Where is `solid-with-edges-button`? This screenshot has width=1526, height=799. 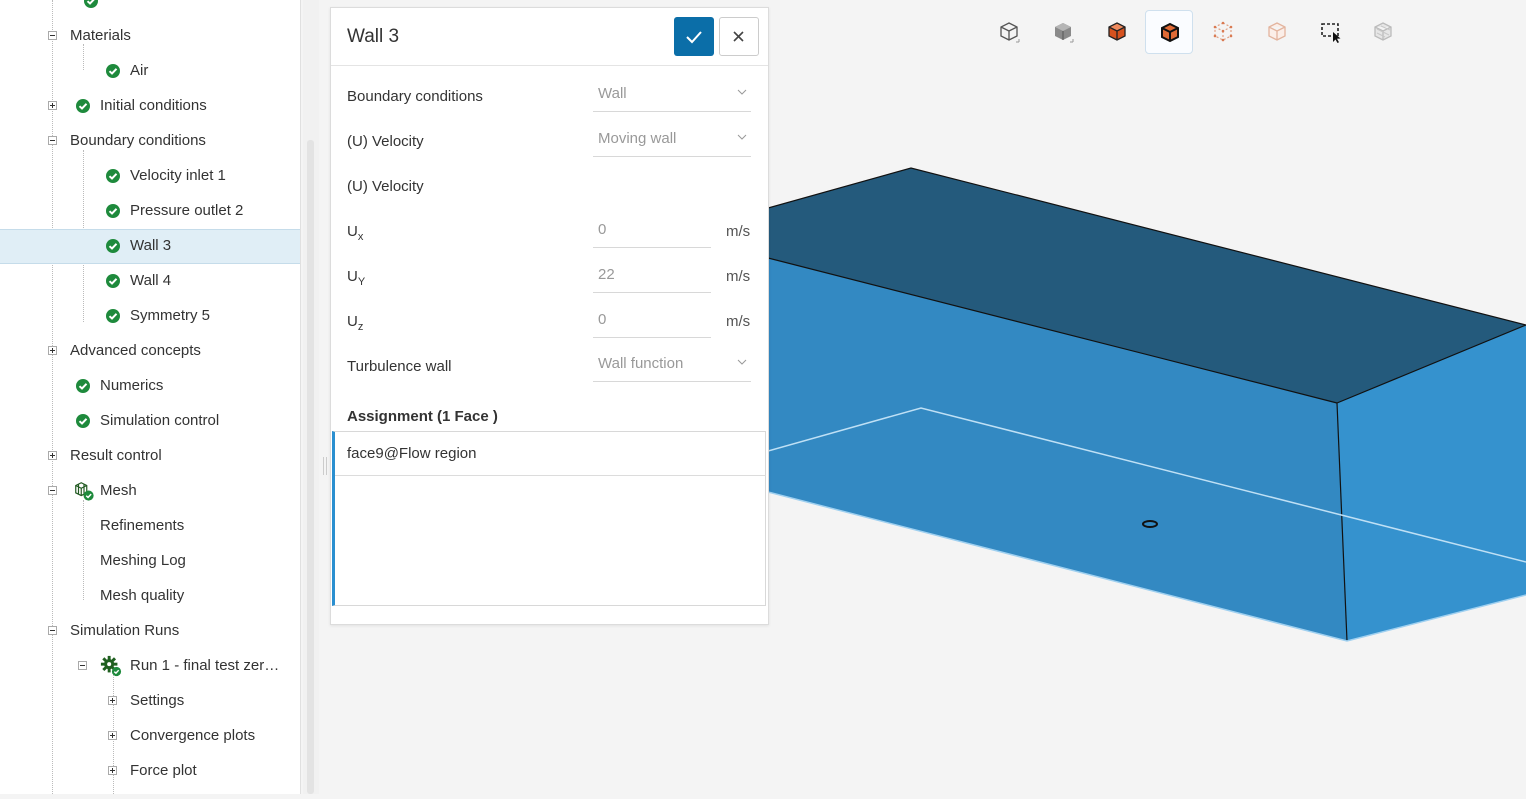
solid-with-edges-button is located at coordinates (1117, 32).